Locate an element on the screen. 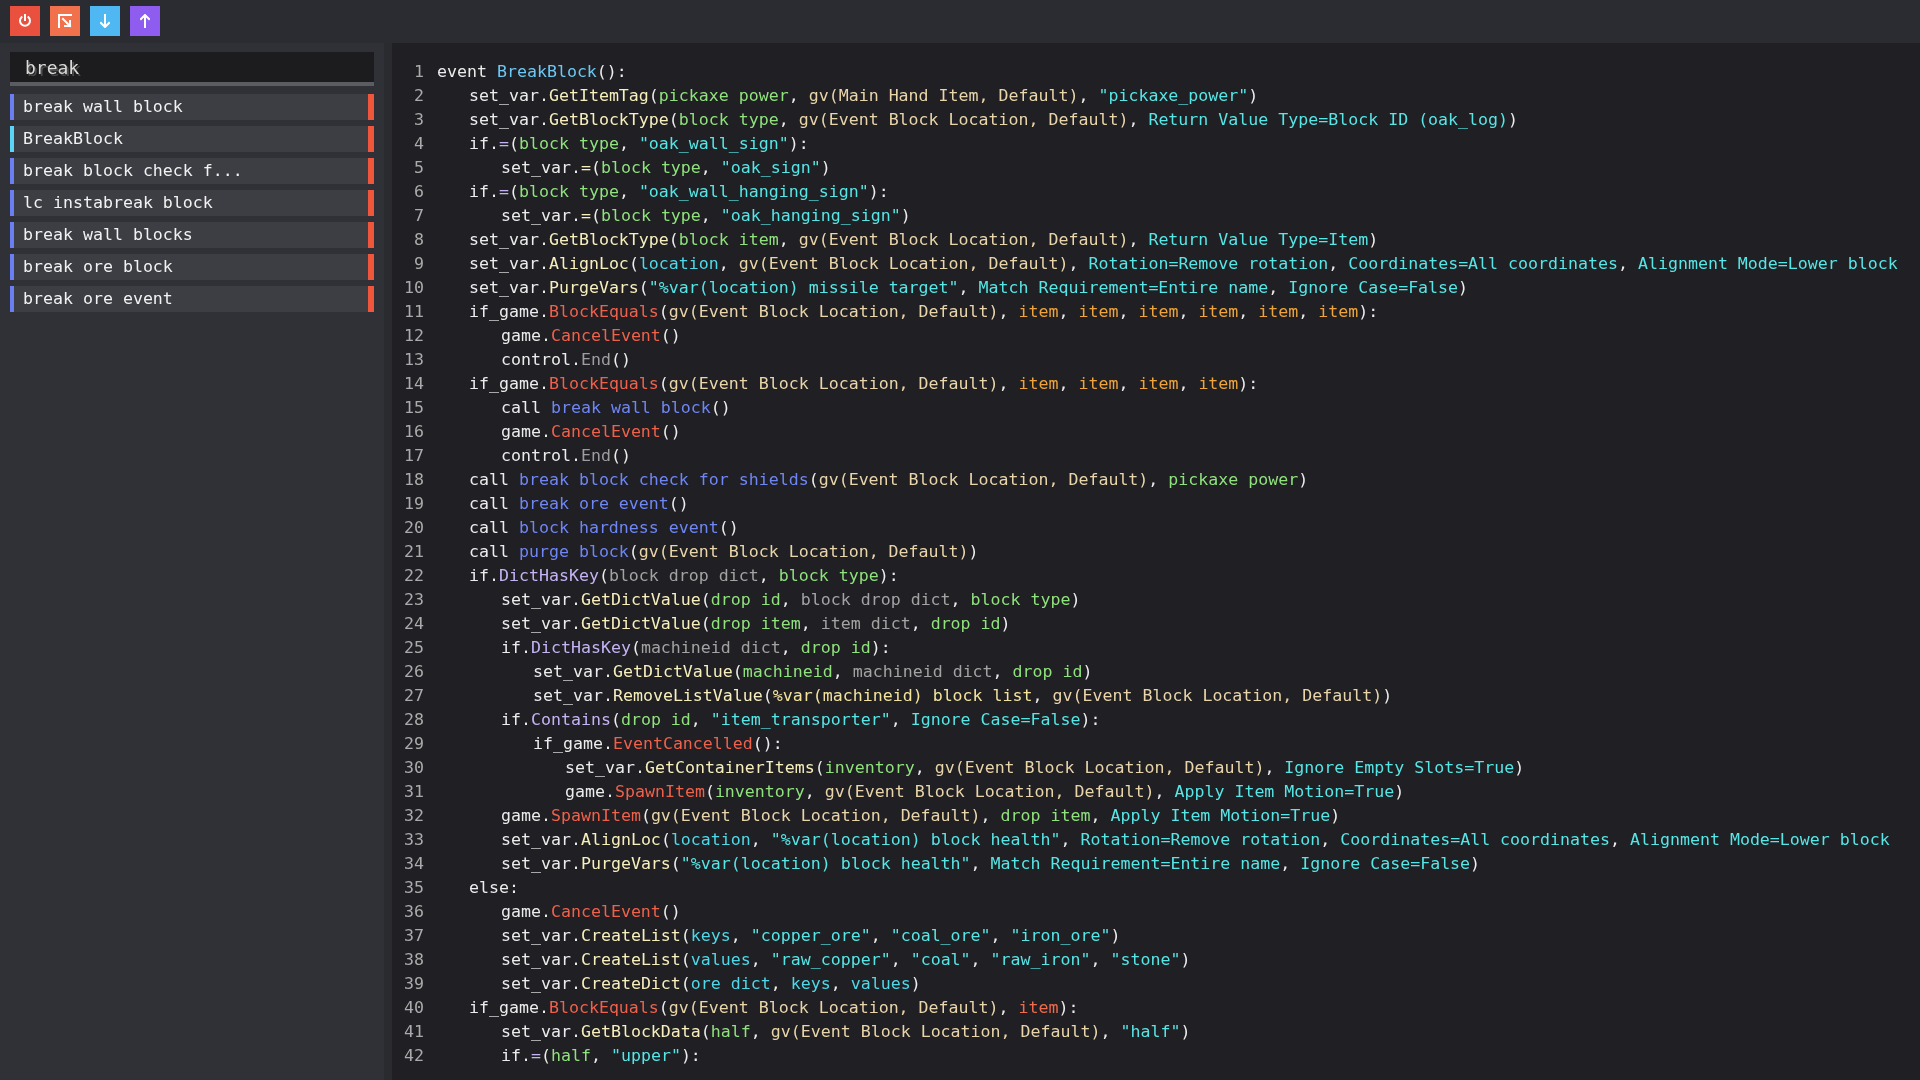 The image size is (1920, 1080). power-icon is located at coordinates (25, 21).